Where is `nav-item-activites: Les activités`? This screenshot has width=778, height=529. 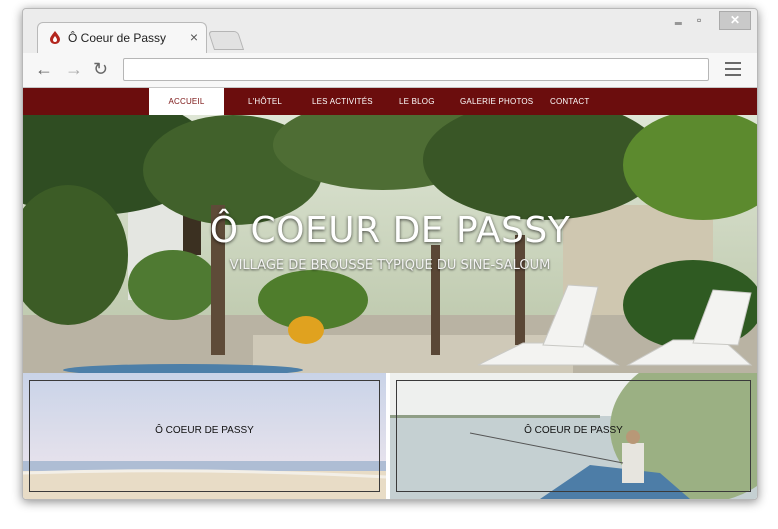
nav-item-activites: Les activités is located at coordinates (342, 101).